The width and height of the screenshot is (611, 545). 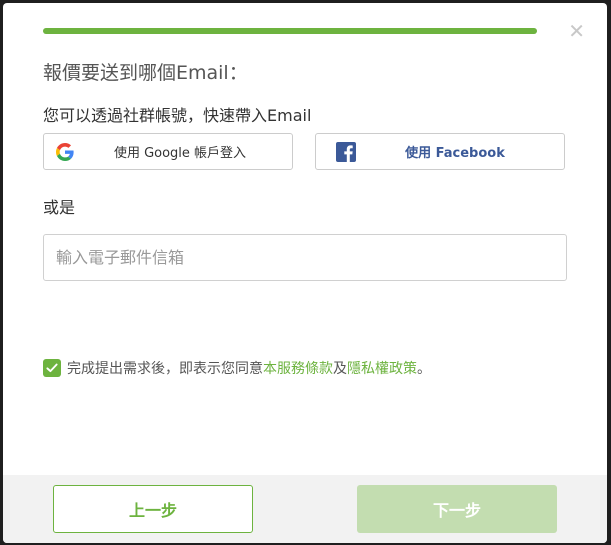 I want to click on google-login-button: 使用 Google 帳戶登入, so click(x=168, y=151).